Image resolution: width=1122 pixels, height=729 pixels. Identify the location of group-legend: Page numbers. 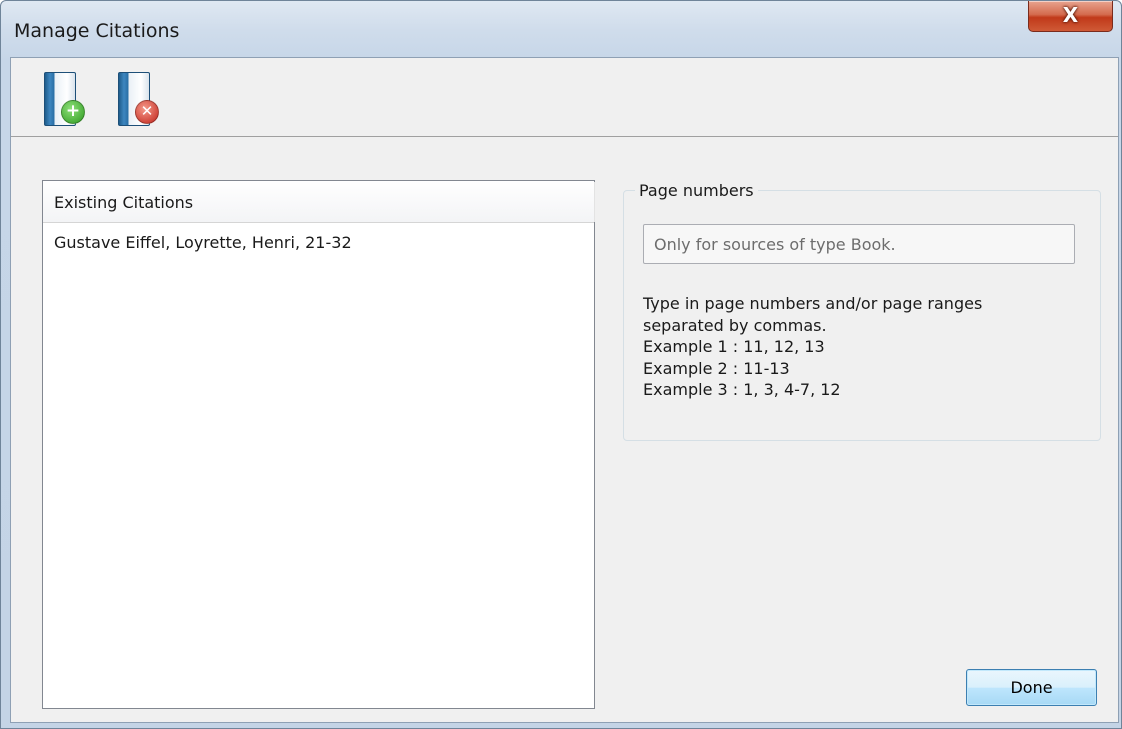
(696, 190).